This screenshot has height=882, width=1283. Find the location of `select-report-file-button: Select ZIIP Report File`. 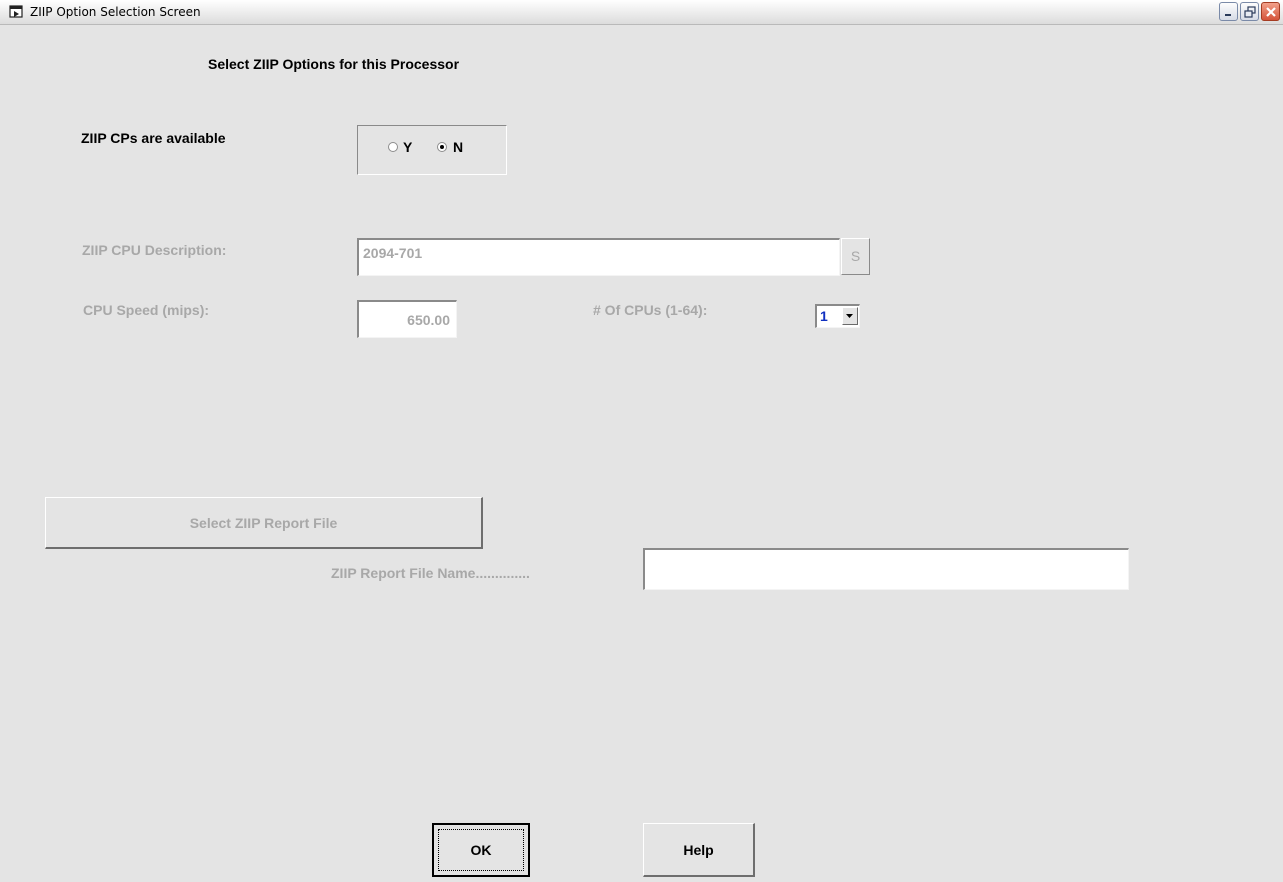

select-report-file-button: Select ZIIP Report File is located at coordinates (264, 523).